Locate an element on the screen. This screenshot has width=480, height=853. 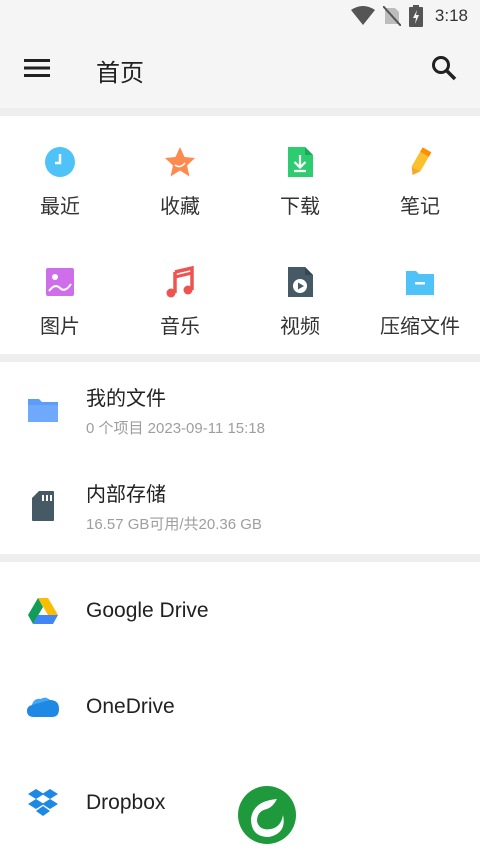
list-item-subtitle: 0 个项目 2023-09-11 15:18 is located at coordinates (175, 428).